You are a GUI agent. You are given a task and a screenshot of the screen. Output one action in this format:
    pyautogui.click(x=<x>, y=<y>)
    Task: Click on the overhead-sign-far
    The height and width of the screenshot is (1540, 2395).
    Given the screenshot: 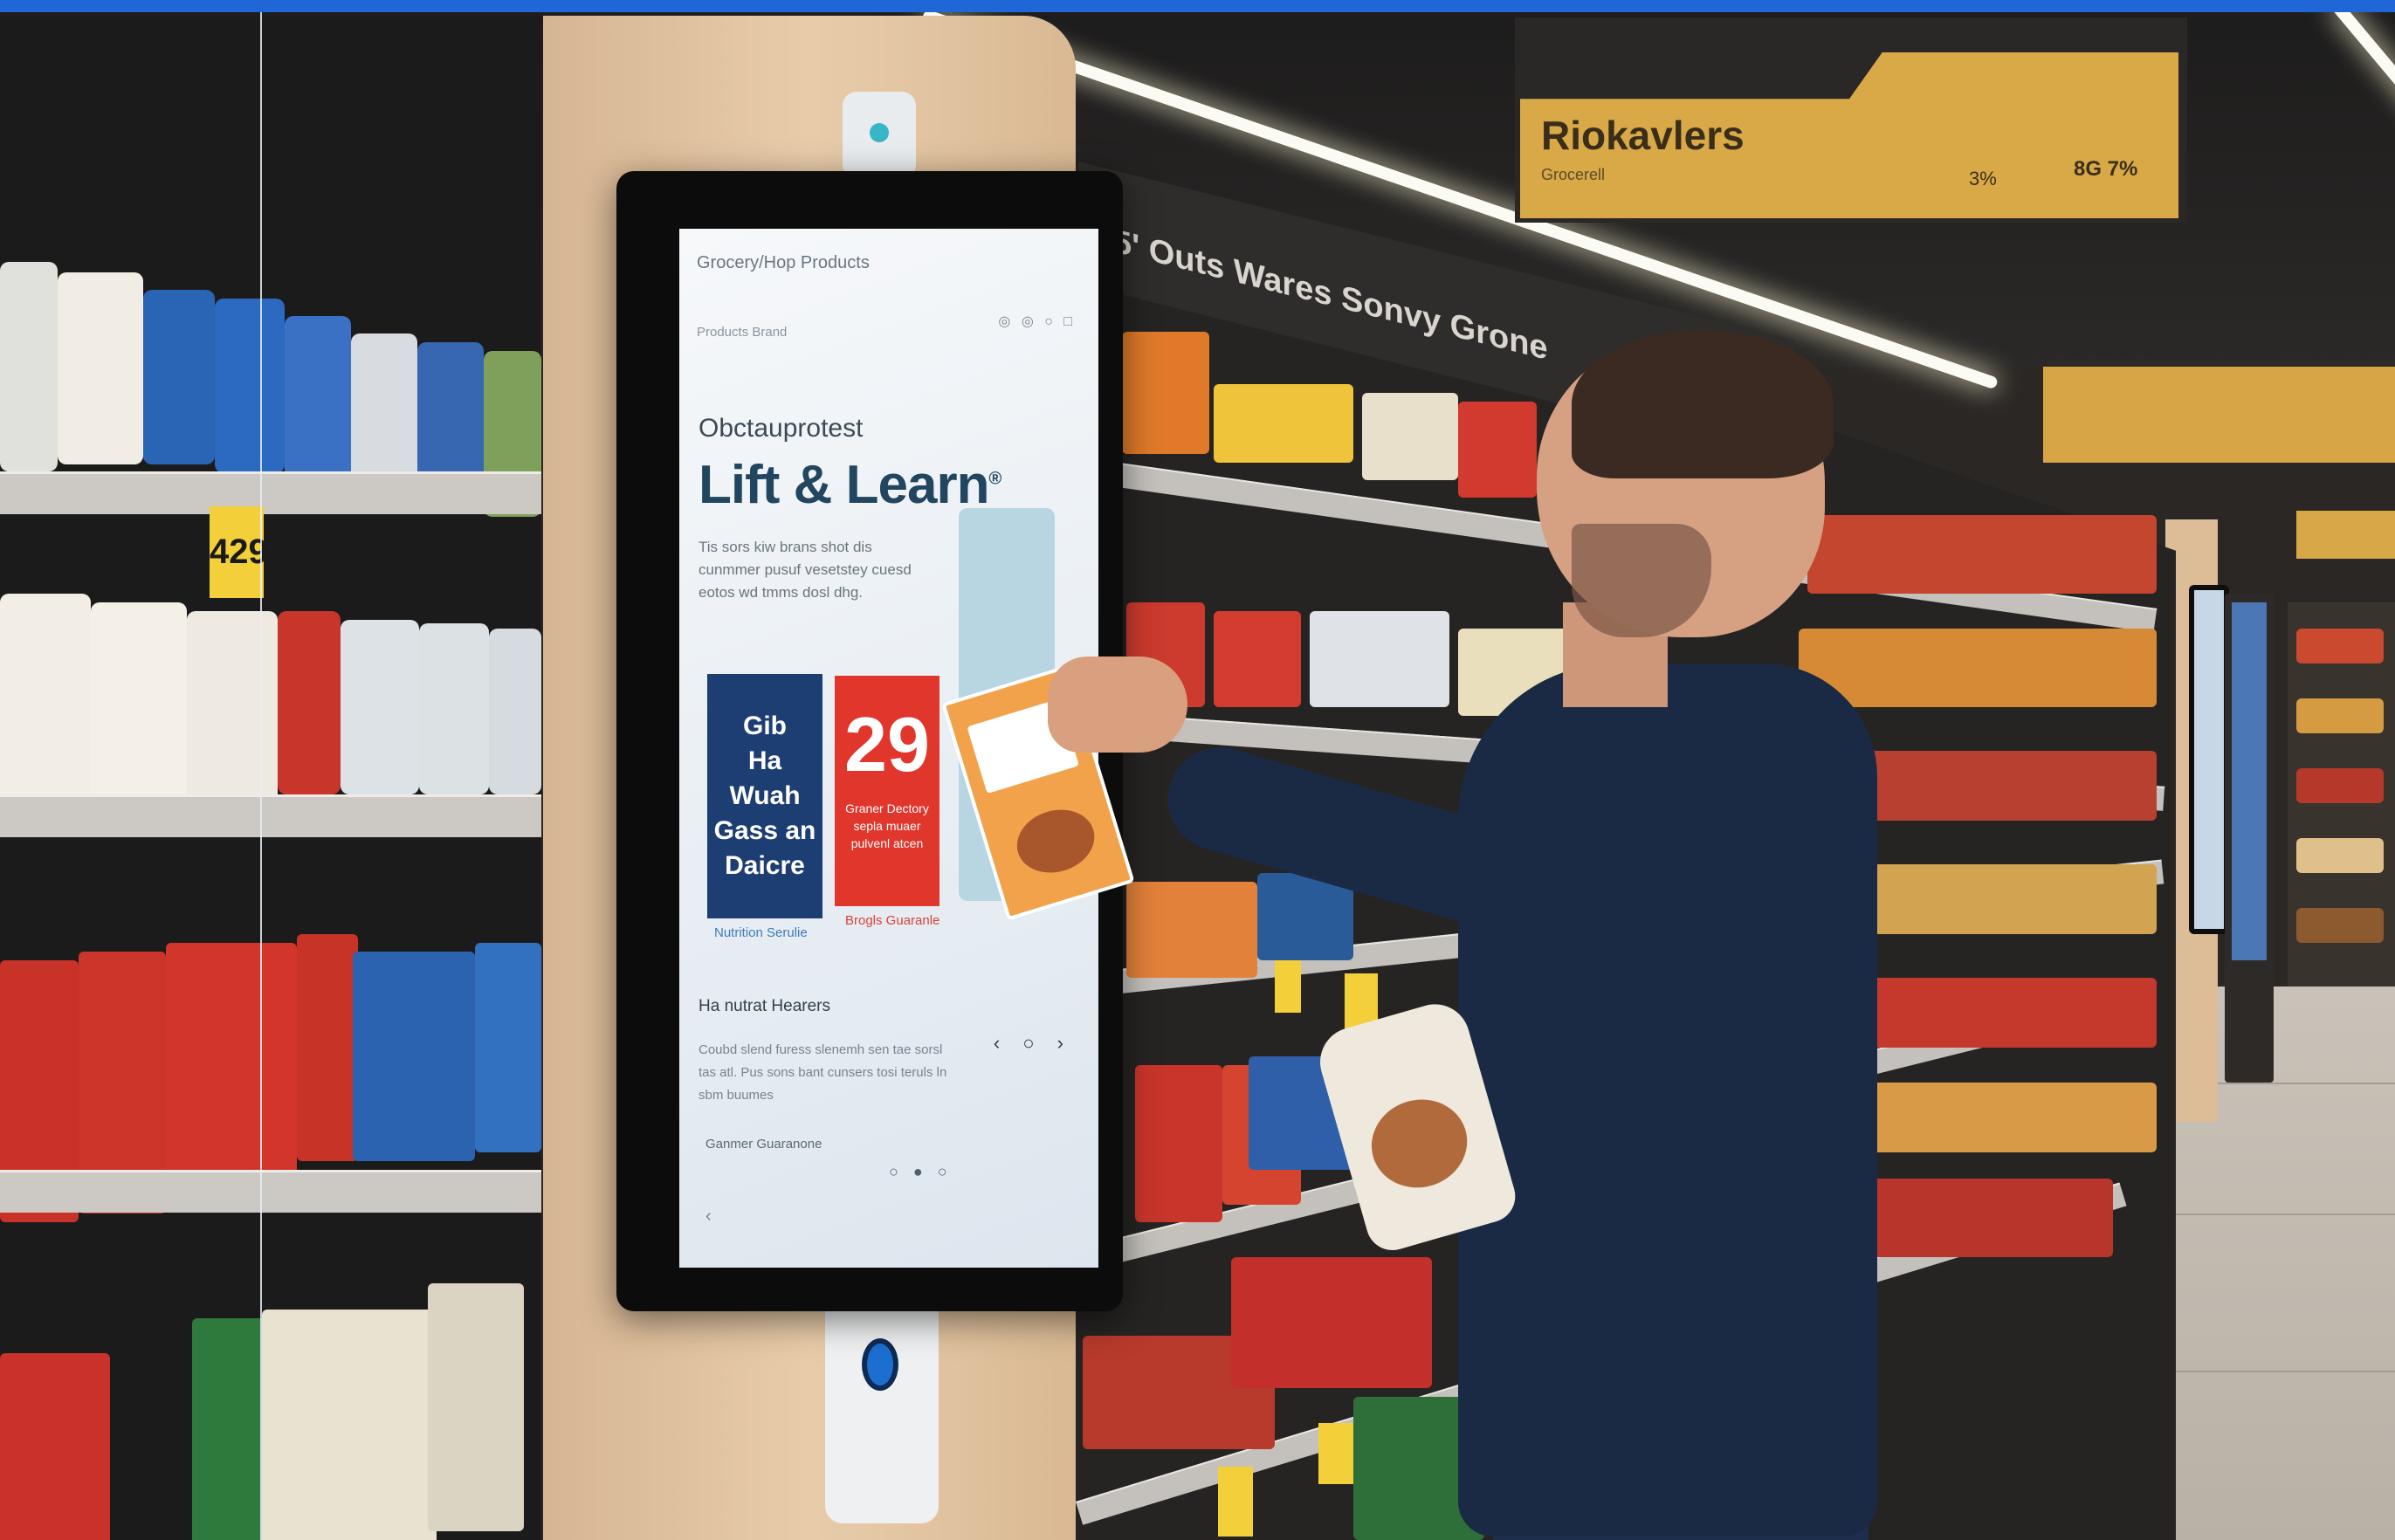 What is the action you would take?
    pyautogui.click(x=2345, y=535)
    